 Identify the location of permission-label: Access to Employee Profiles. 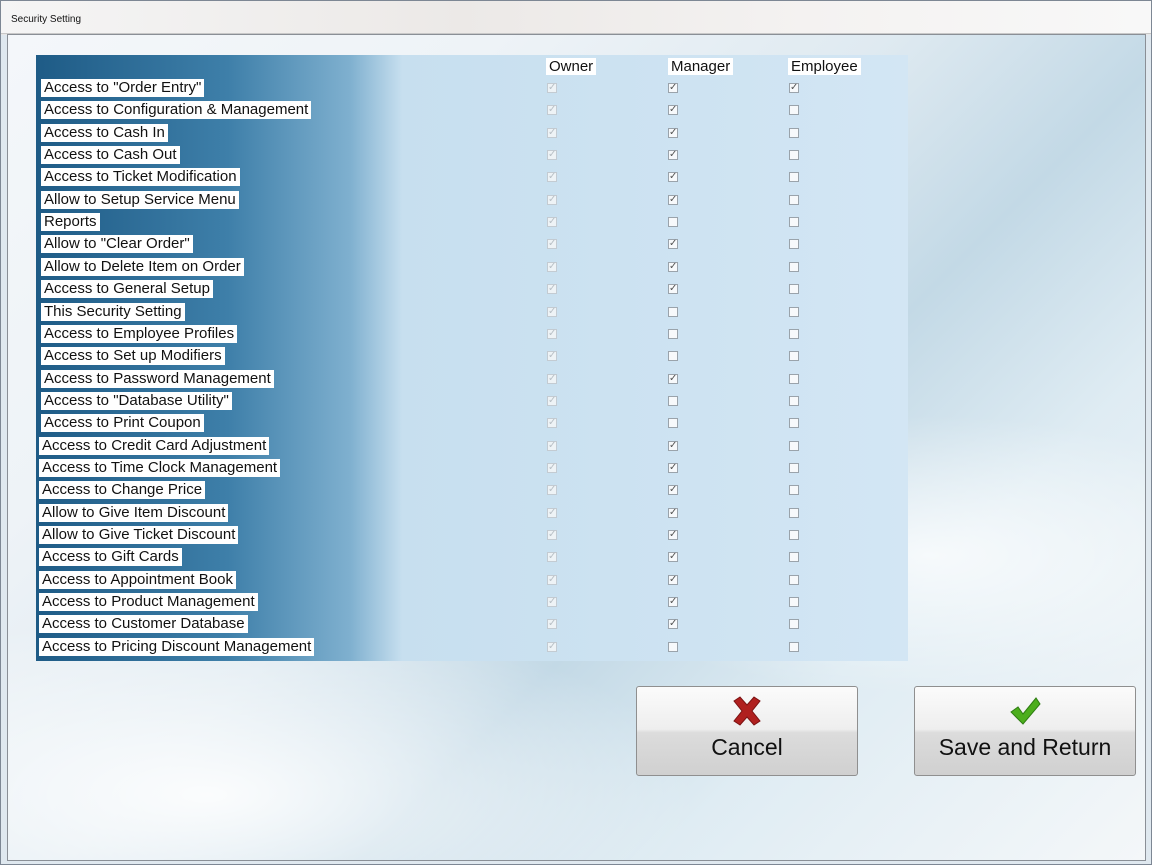
(139, 334).